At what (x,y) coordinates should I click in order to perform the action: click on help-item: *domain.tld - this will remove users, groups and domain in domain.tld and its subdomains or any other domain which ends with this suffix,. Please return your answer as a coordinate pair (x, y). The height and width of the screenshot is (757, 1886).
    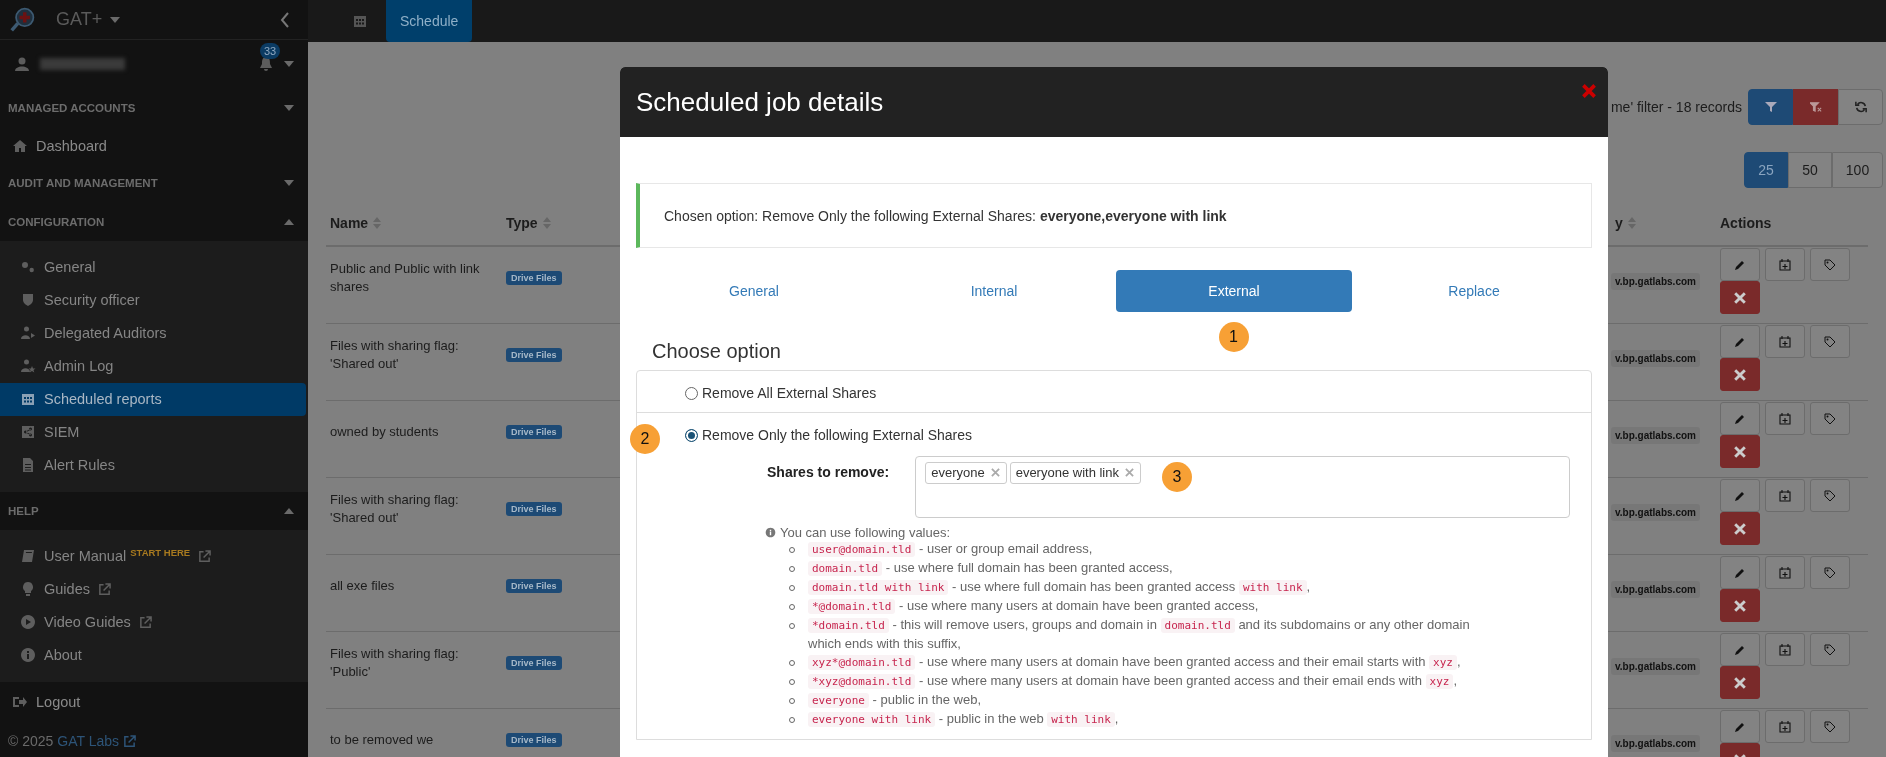
    Looking at the image, I should click on (1139, 634).